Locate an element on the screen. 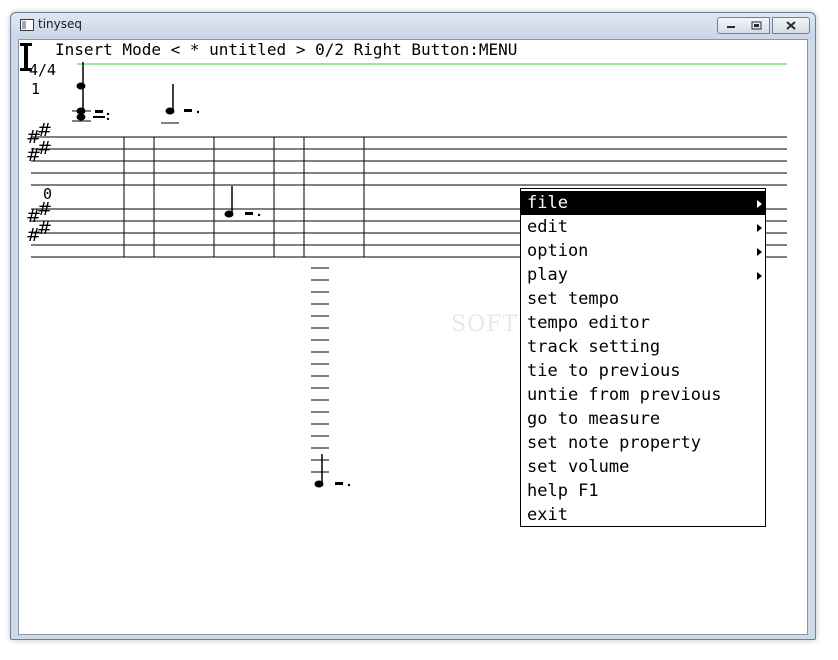 The height and width of the screenshot is (660, 838). menu-item-label: play is located at coordinates (547, 275).